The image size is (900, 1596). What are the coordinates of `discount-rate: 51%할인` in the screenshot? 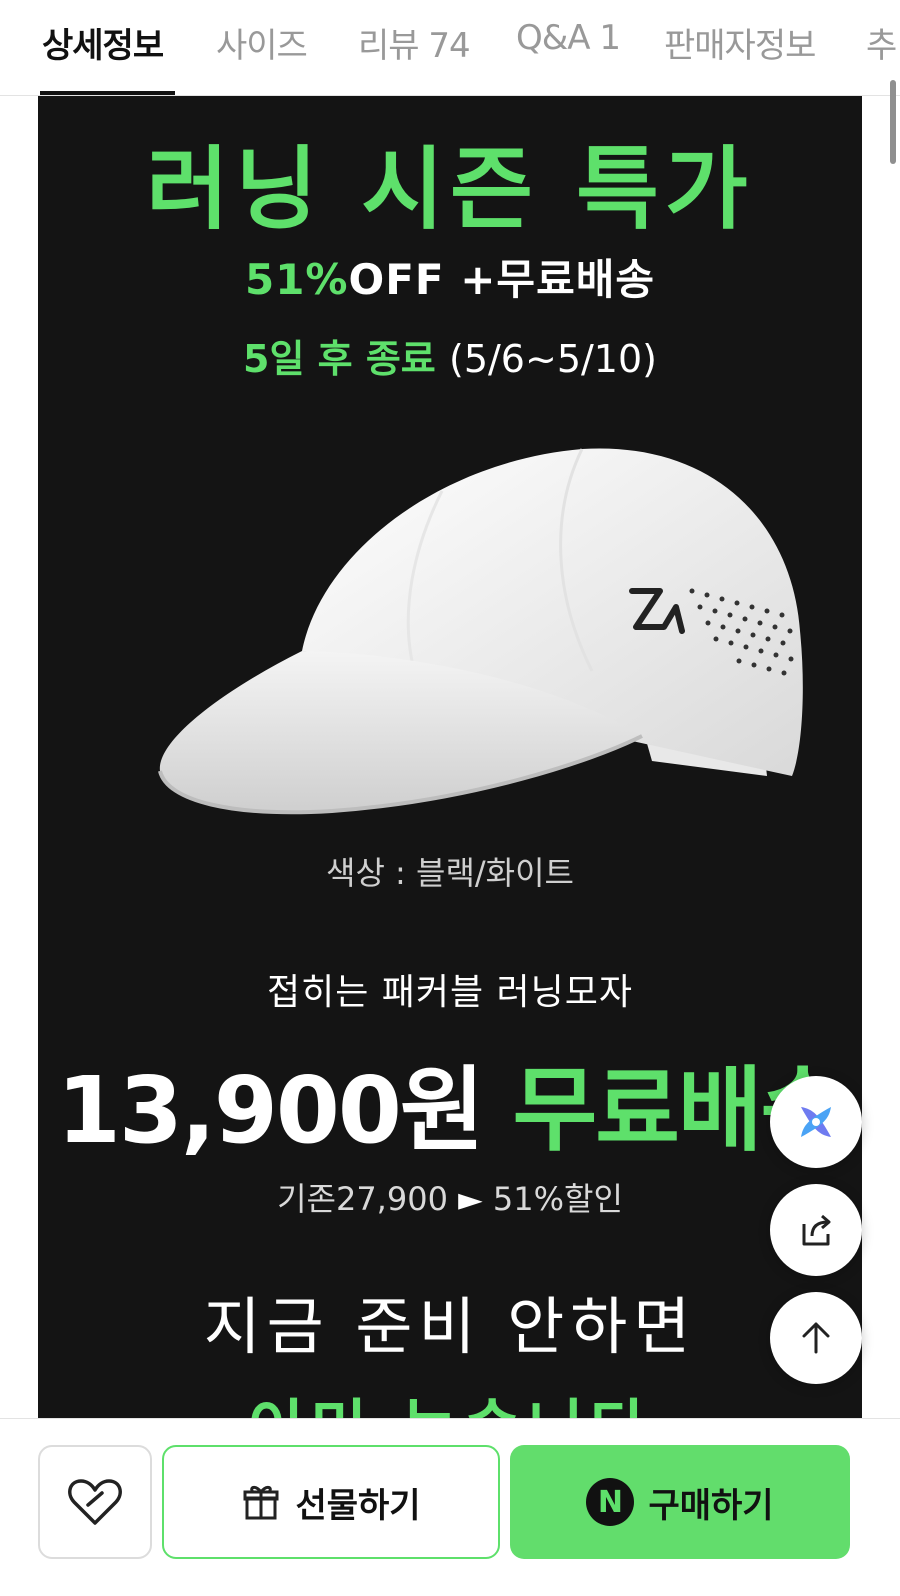 It's located at (557, 1199).